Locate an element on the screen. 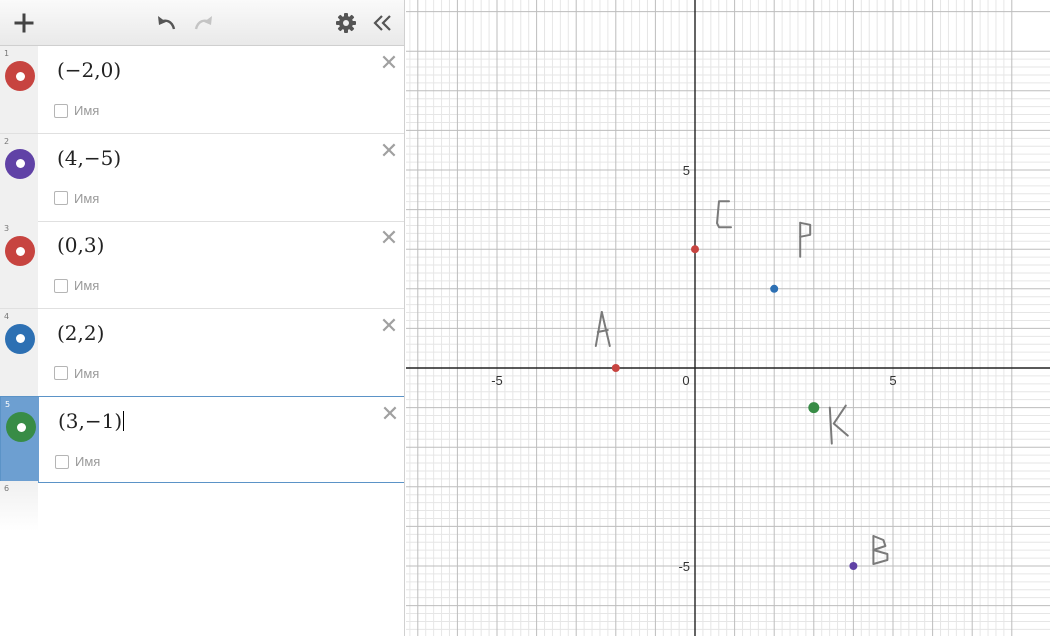  add-item-button is located at coordinates (24, 23).